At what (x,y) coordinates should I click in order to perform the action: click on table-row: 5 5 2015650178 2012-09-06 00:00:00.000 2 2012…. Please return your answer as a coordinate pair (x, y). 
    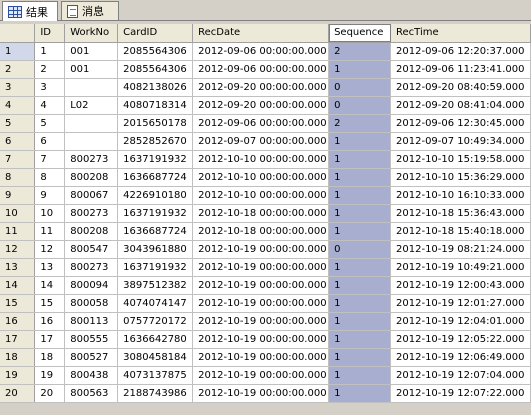
    Looking at the image, I should click on (265, 123).